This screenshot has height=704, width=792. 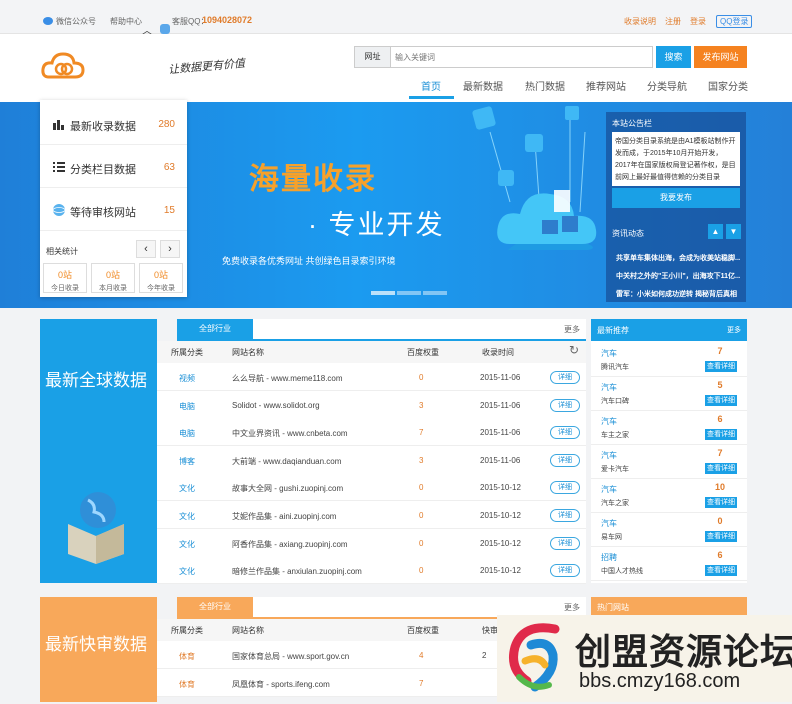 What do you see at coordinates (63, 65) in the screenshot?
I see `site-logo` at bounding box center [63, 65].